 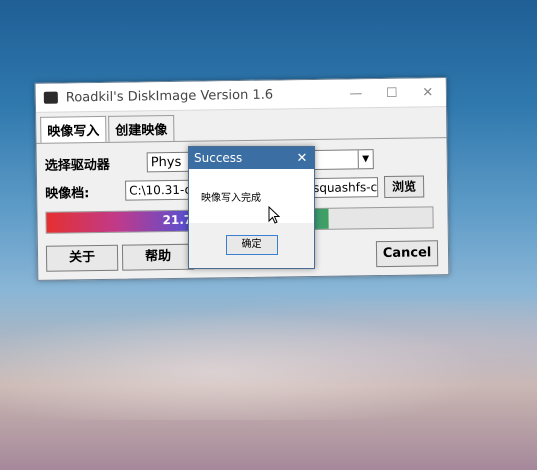 I want to click on help-button: 帮助, so click(x=158, y=257).